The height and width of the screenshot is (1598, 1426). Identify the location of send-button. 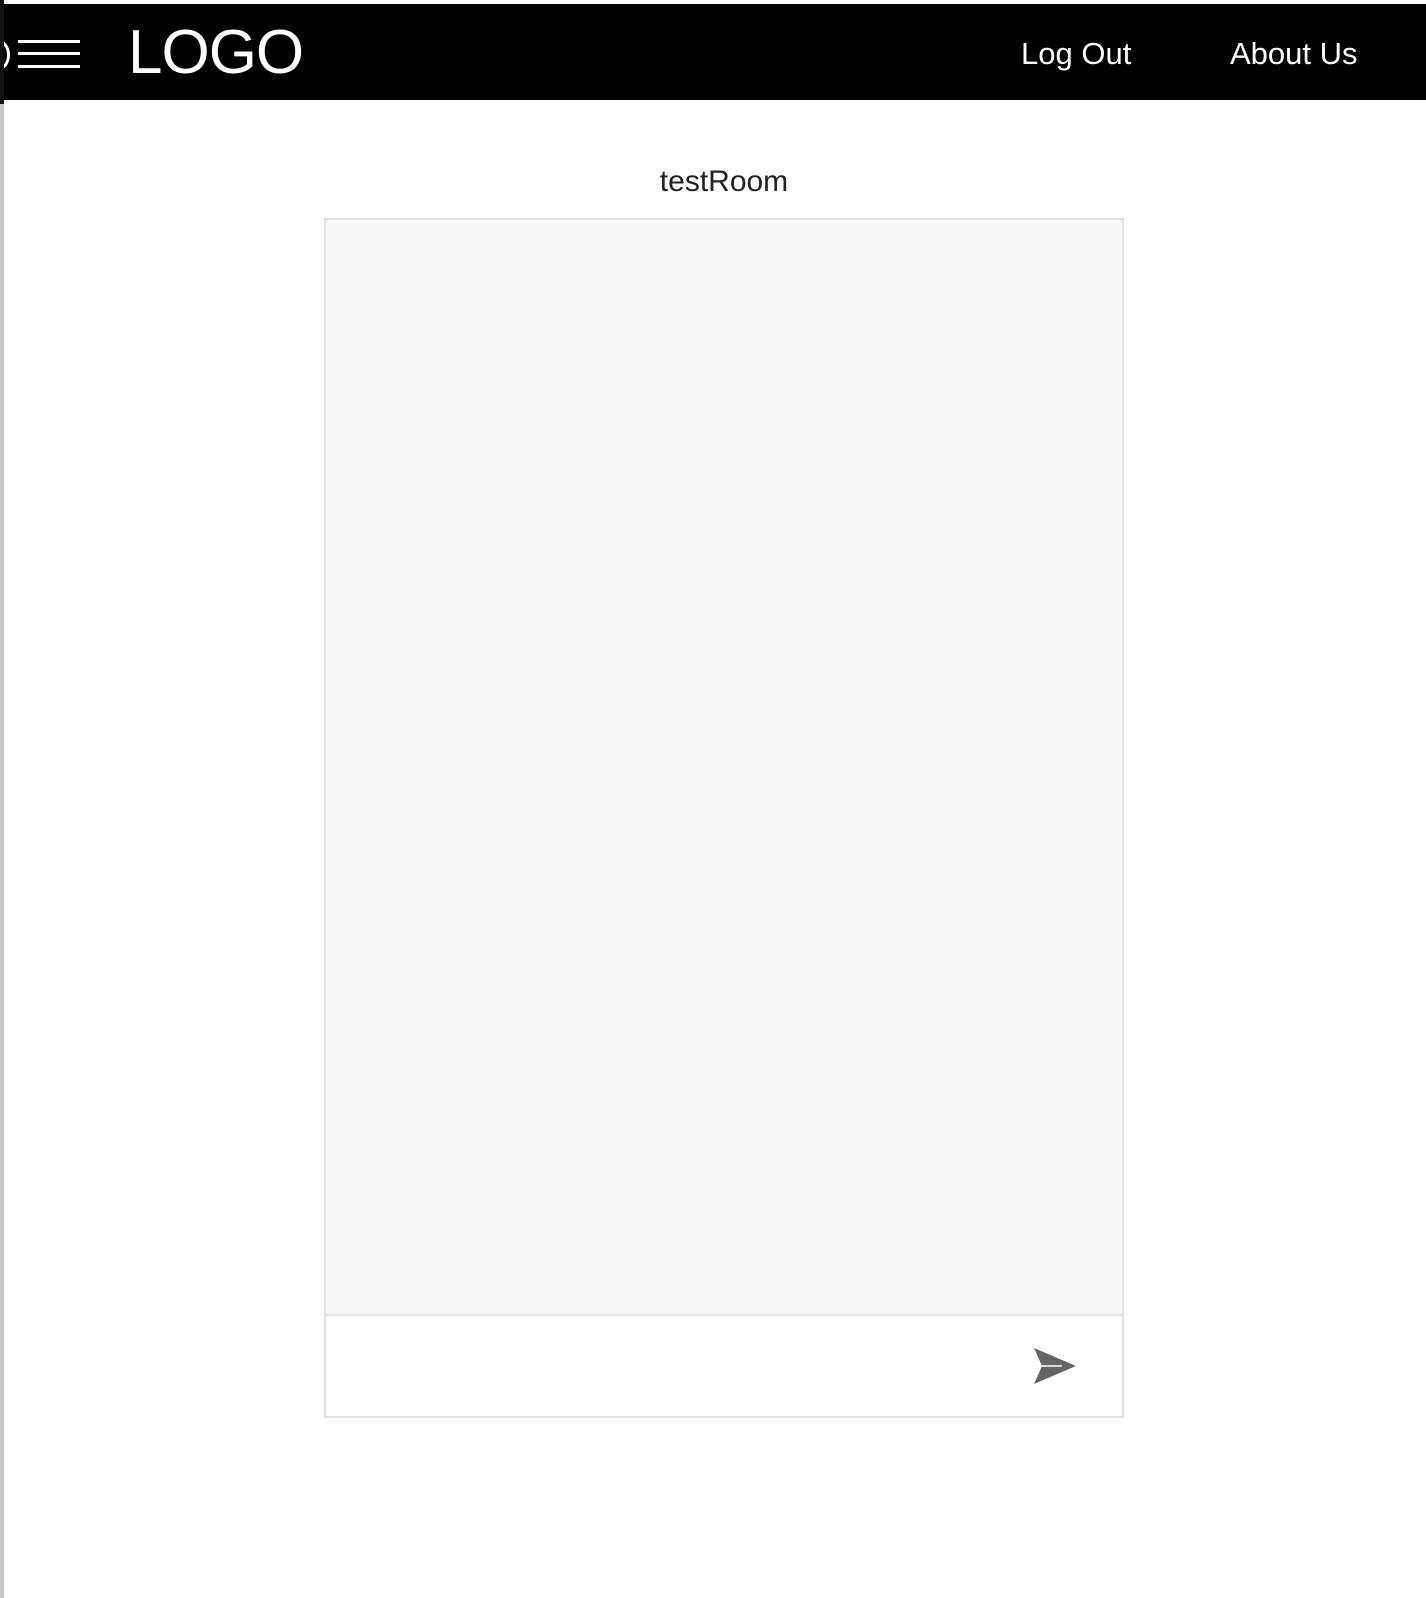
(1055, 1366).